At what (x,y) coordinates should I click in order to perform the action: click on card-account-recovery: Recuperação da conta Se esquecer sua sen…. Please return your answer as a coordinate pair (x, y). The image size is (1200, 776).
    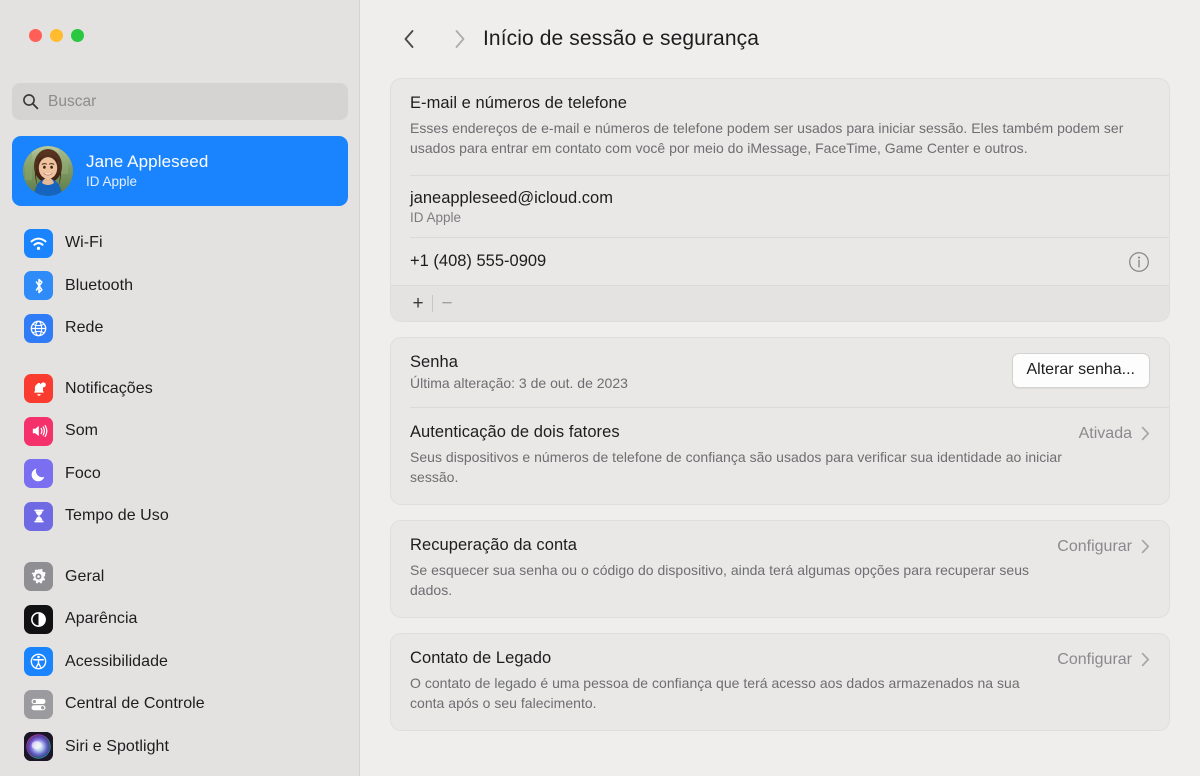
    Looking at the image, I should click on (780, 568).